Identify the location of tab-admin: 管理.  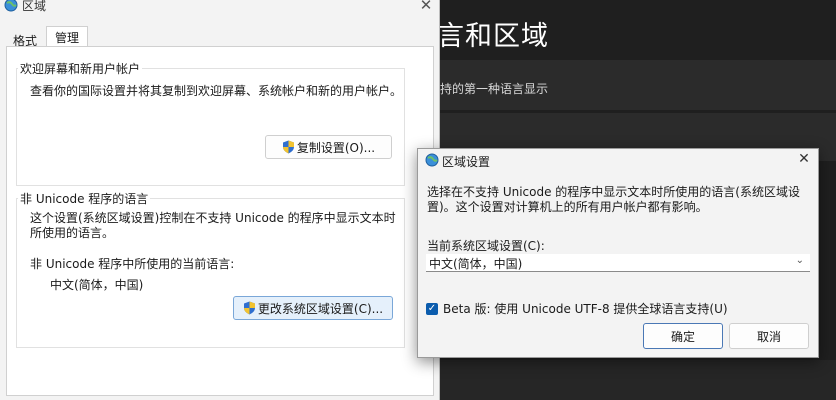
(67, 37).